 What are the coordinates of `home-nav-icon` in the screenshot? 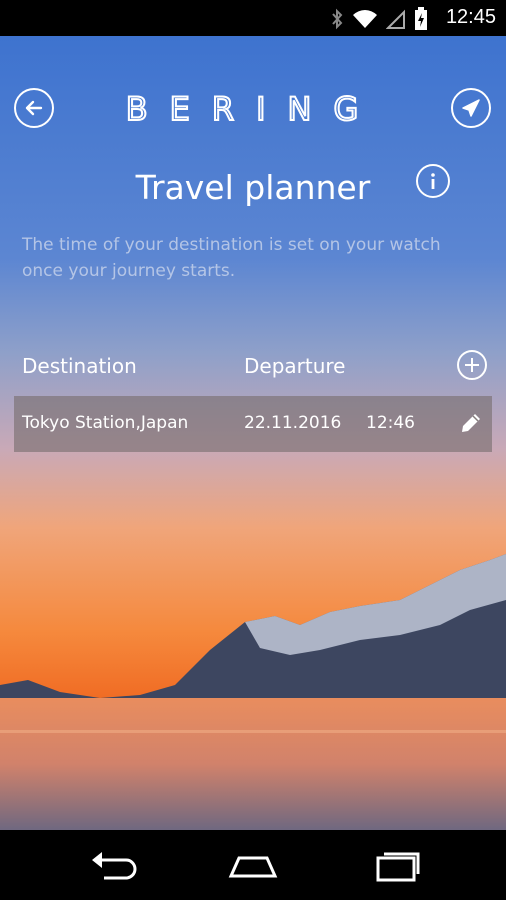 It's located at (253, 865).